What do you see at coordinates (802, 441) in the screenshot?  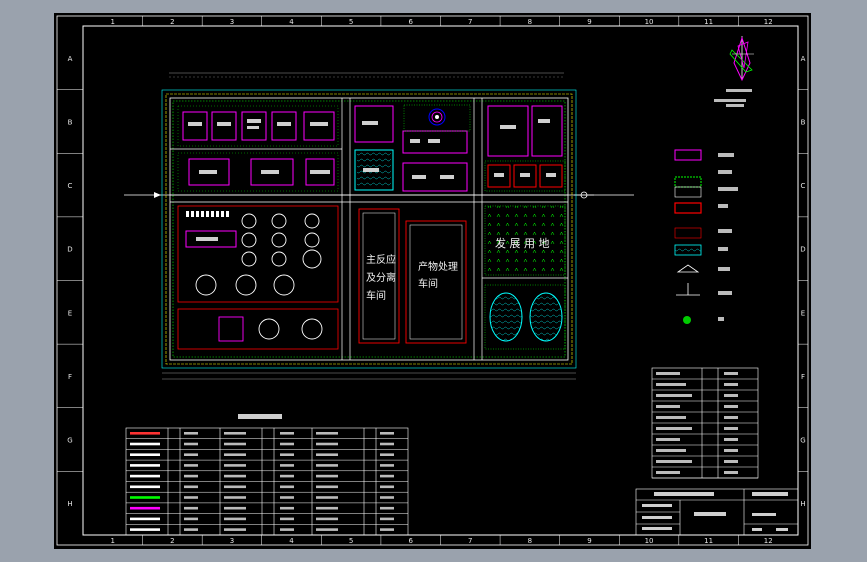 I see `grid-row-right-G: G` at bounding box center [802, 441].